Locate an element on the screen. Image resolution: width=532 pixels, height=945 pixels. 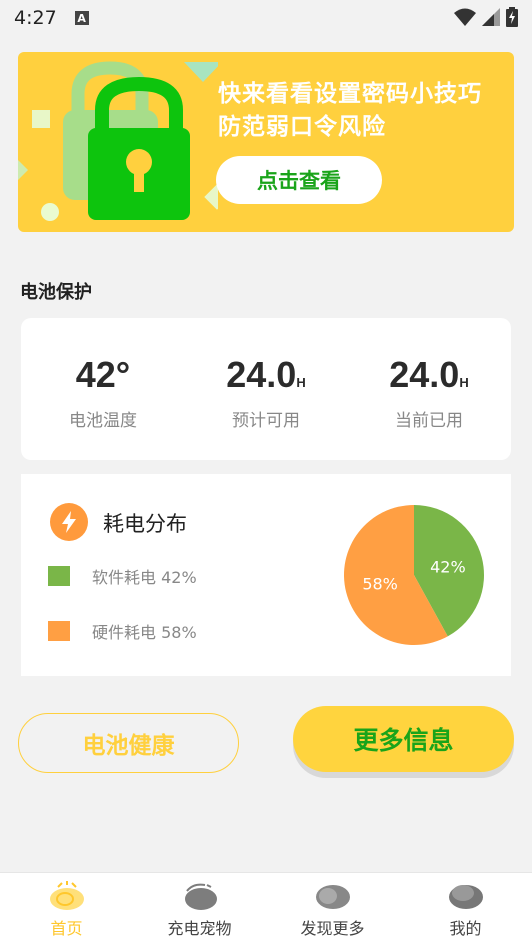
signal-icon is located at coordinates (491, 17).